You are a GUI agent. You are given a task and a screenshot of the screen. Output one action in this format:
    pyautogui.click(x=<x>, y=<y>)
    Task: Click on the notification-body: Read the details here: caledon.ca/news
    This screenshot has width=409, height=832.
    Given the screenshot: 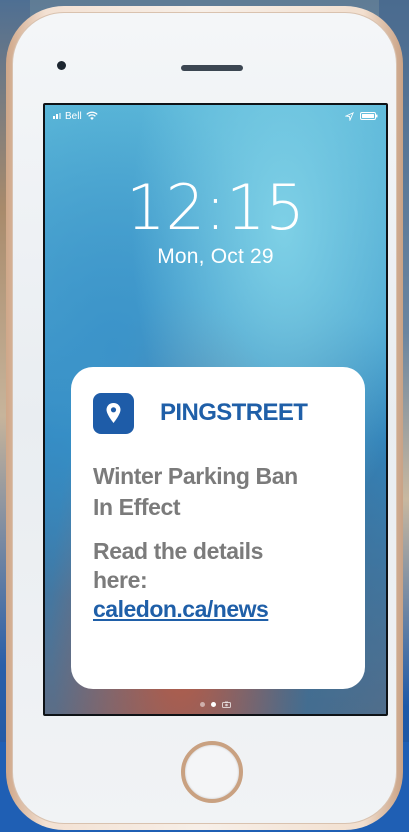 What is the action you would take?
    pyautogui.click(x=208, y=580)
    